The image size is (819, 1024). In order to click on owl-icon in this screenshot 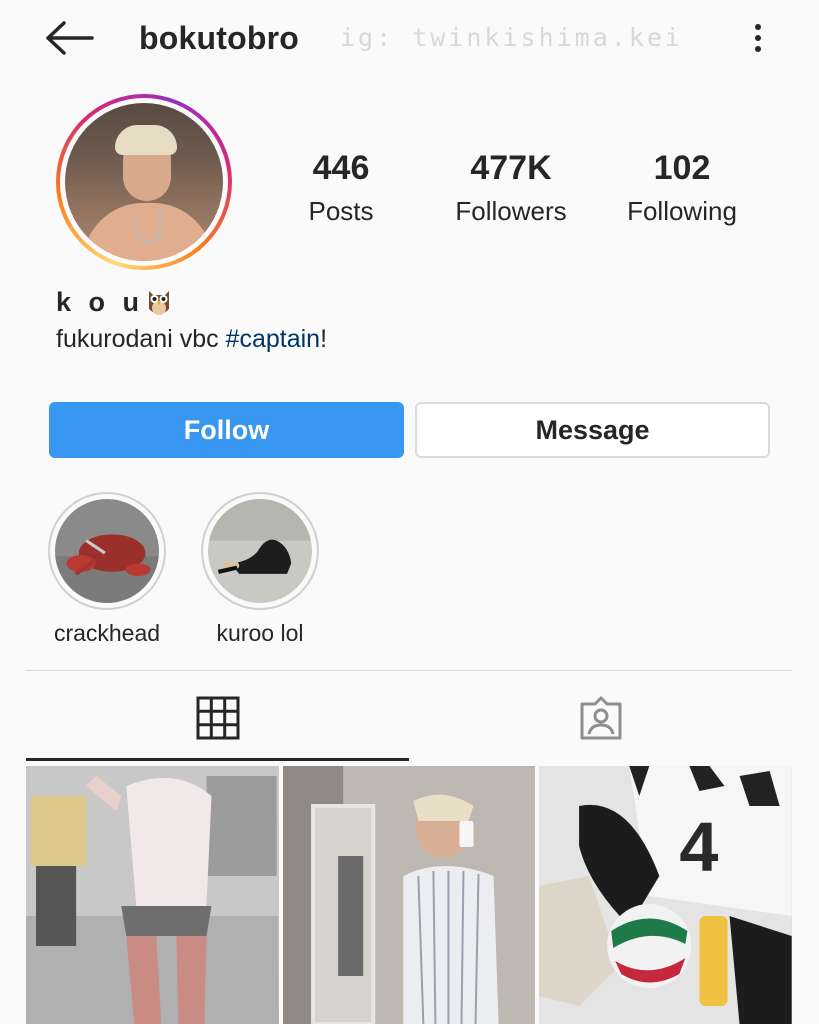, I will do `click(159, 302)`.